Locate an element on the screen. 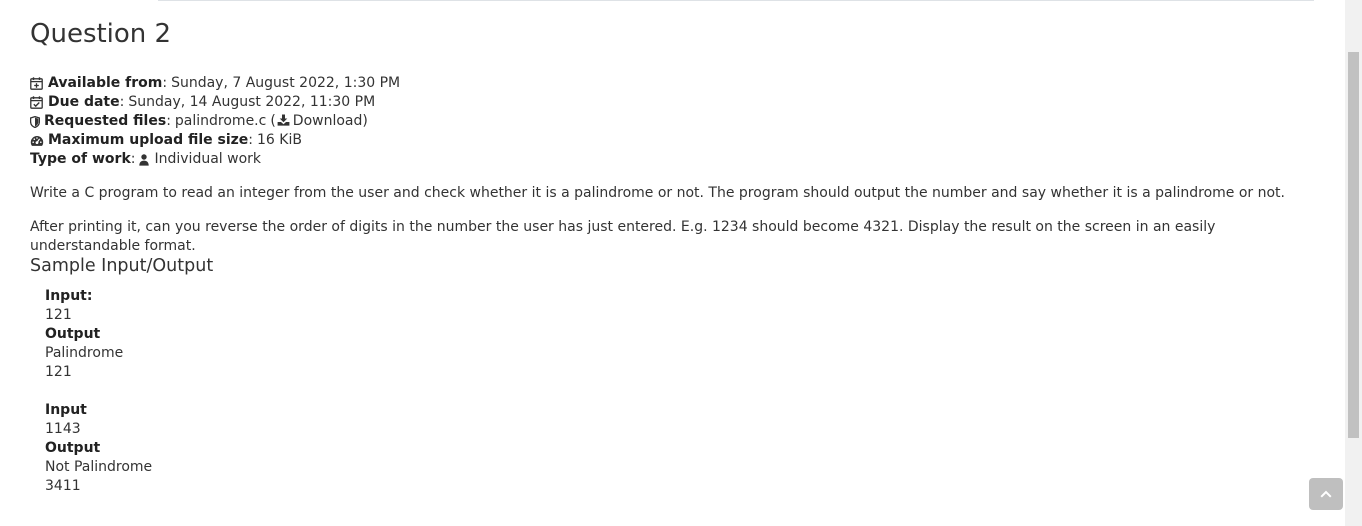  due-date-value: Sunday, 14 August 2022, 11:30 PM is located at coordinates (252, 102).